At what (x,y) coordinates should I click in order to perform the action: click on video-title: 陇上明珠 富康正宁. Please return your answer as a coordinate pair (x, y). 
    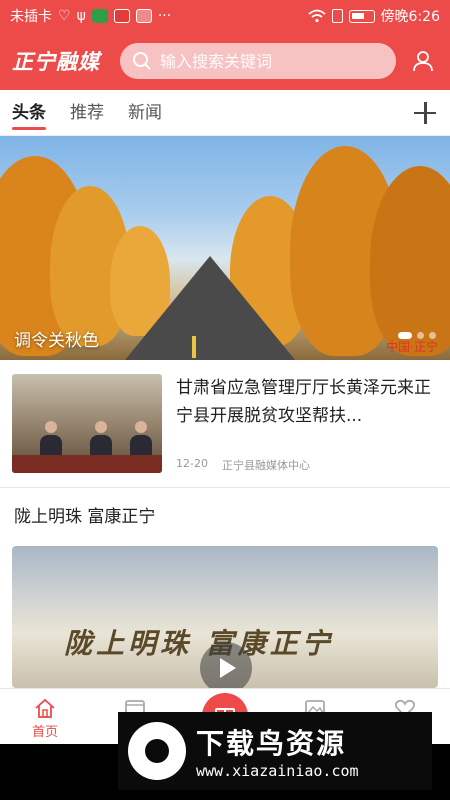
    Looking at the image, I should click on (199, 643).